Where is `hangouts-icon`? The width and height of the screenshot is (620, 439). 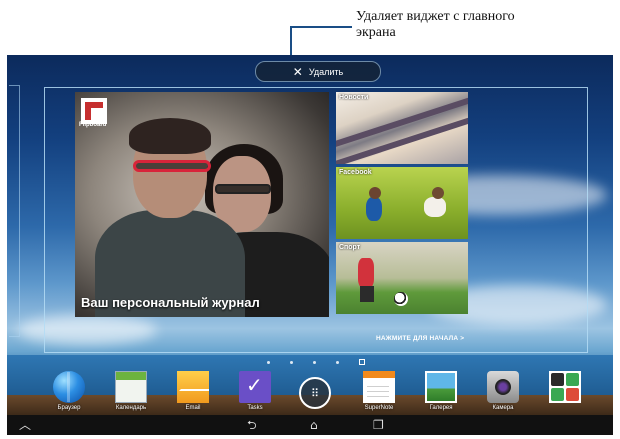
hangouts-icon is located at coordinates (557, 394).